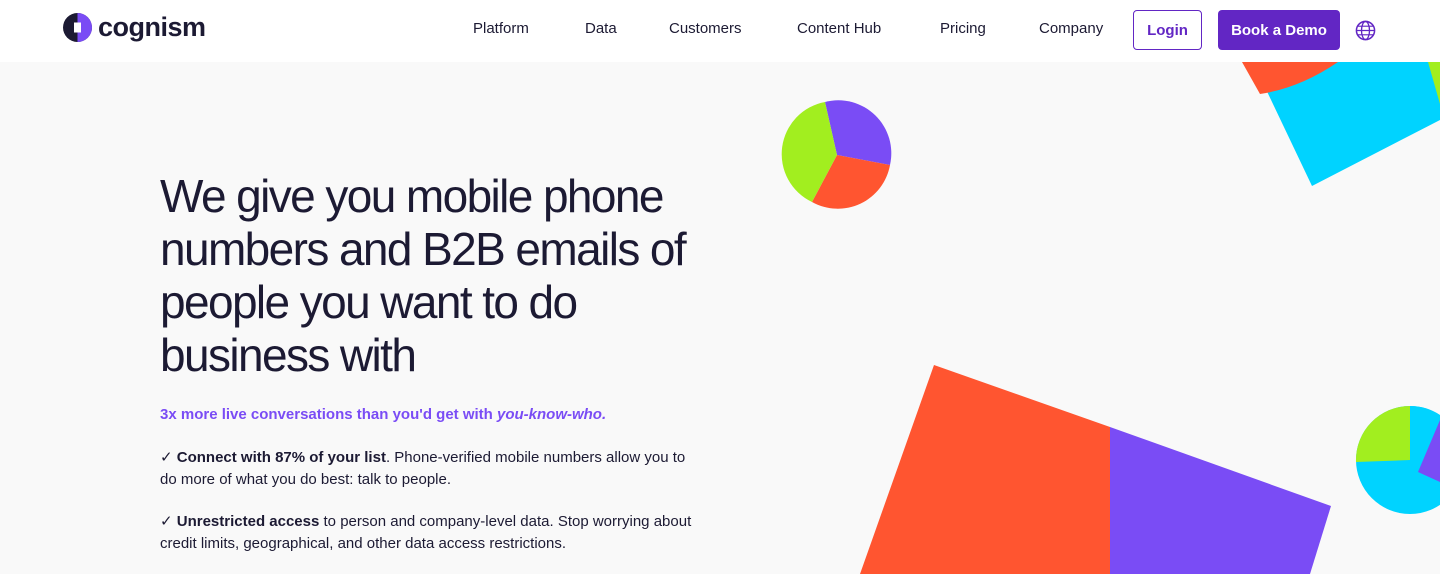 Image resolution: width=1440 pixels, height=574 pixels. I want to click on globe-icon, so click(1365, 30).